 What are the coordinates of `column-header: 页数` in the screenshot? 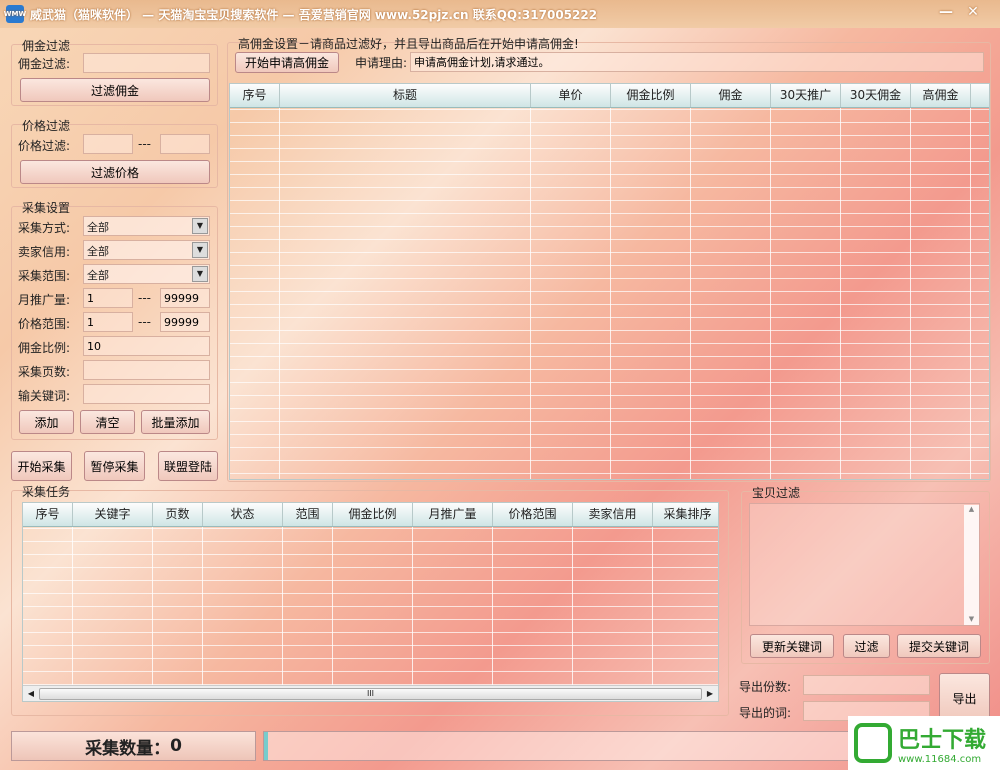 It's located at (178, 514).